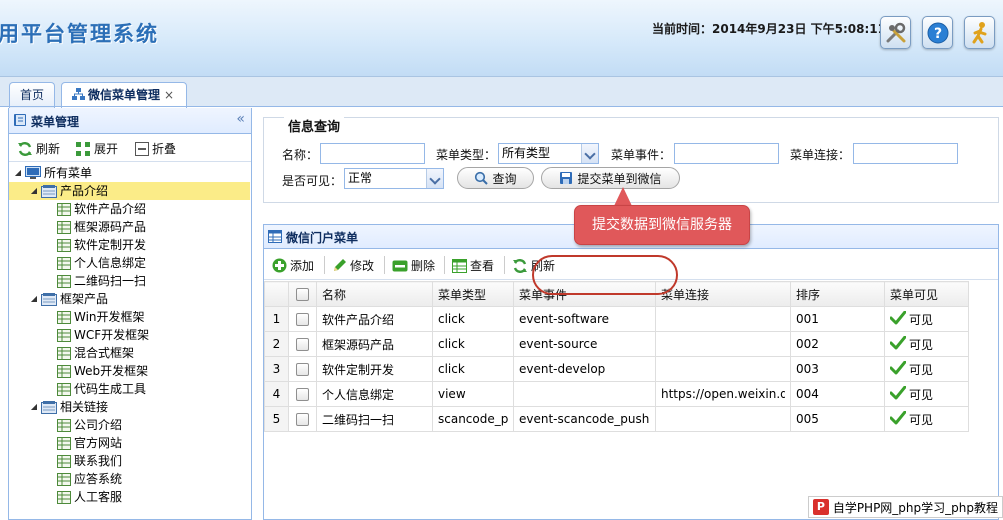 This screenshot has width=1003, height=520. Describe the element at coordinates (279, 265) in the screenshot. I see `add-icon` at that location.